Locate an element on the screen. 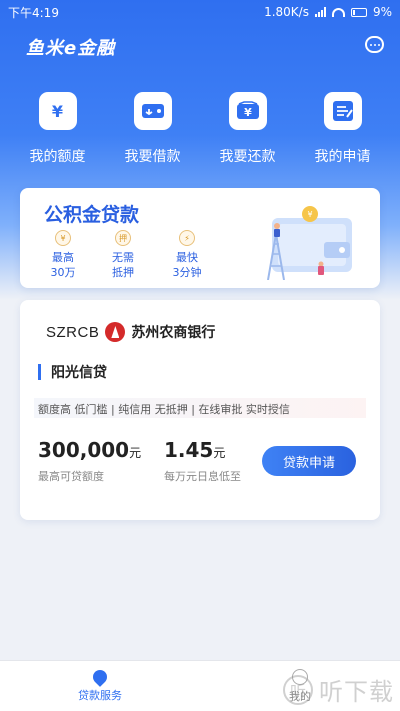 This screenshot has width=400, height=711. wallet-icon is located at coordinates (152, 111).